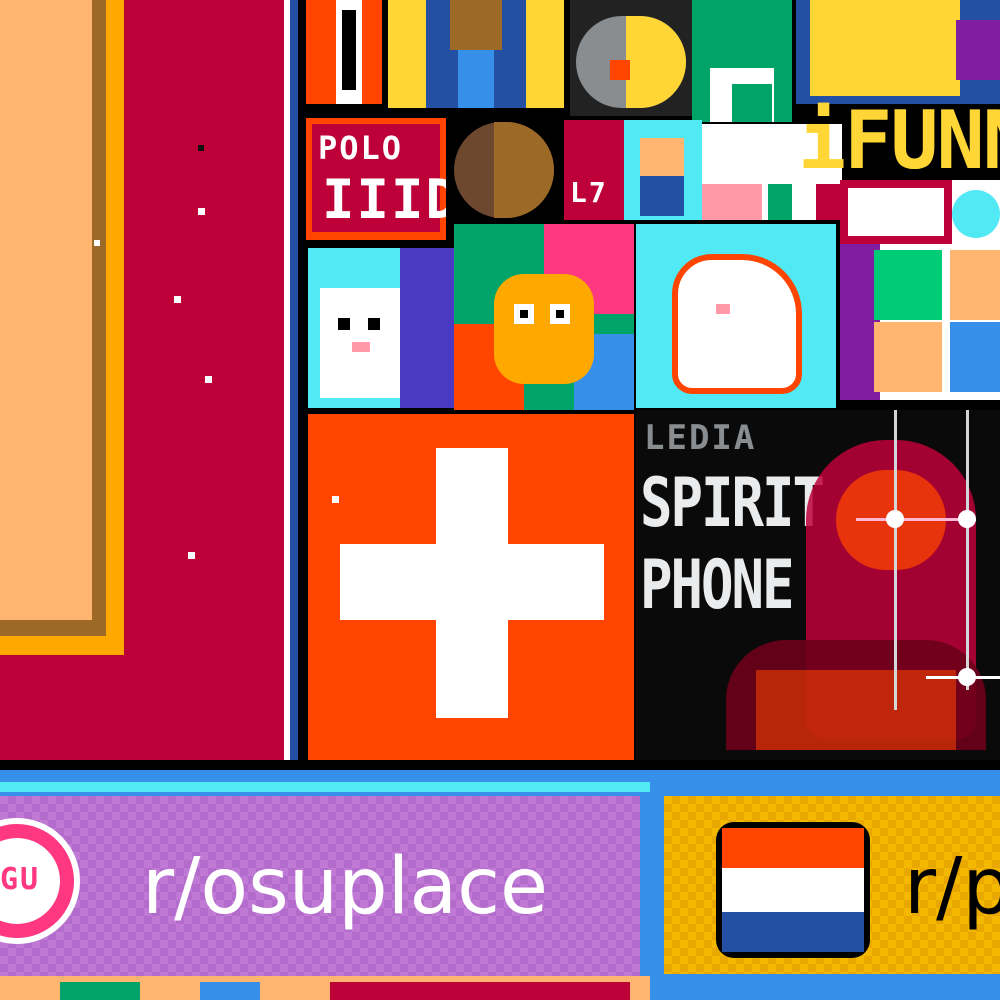 The width and height of the screenshot is (1000, 1000). I want to click on orange-tile-top, so click(344, 52).